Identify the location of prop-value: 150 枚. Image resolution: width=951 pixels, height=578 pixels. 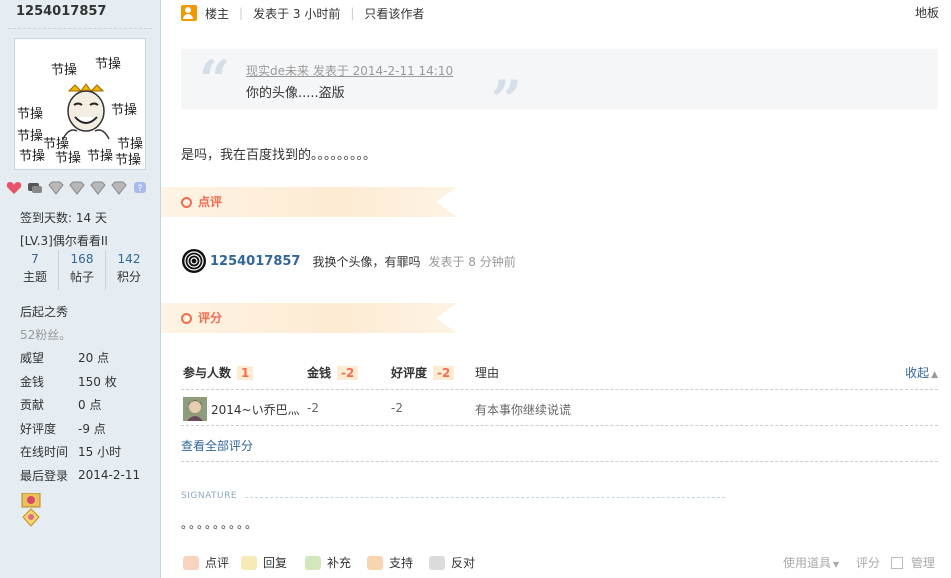
(97, 381).